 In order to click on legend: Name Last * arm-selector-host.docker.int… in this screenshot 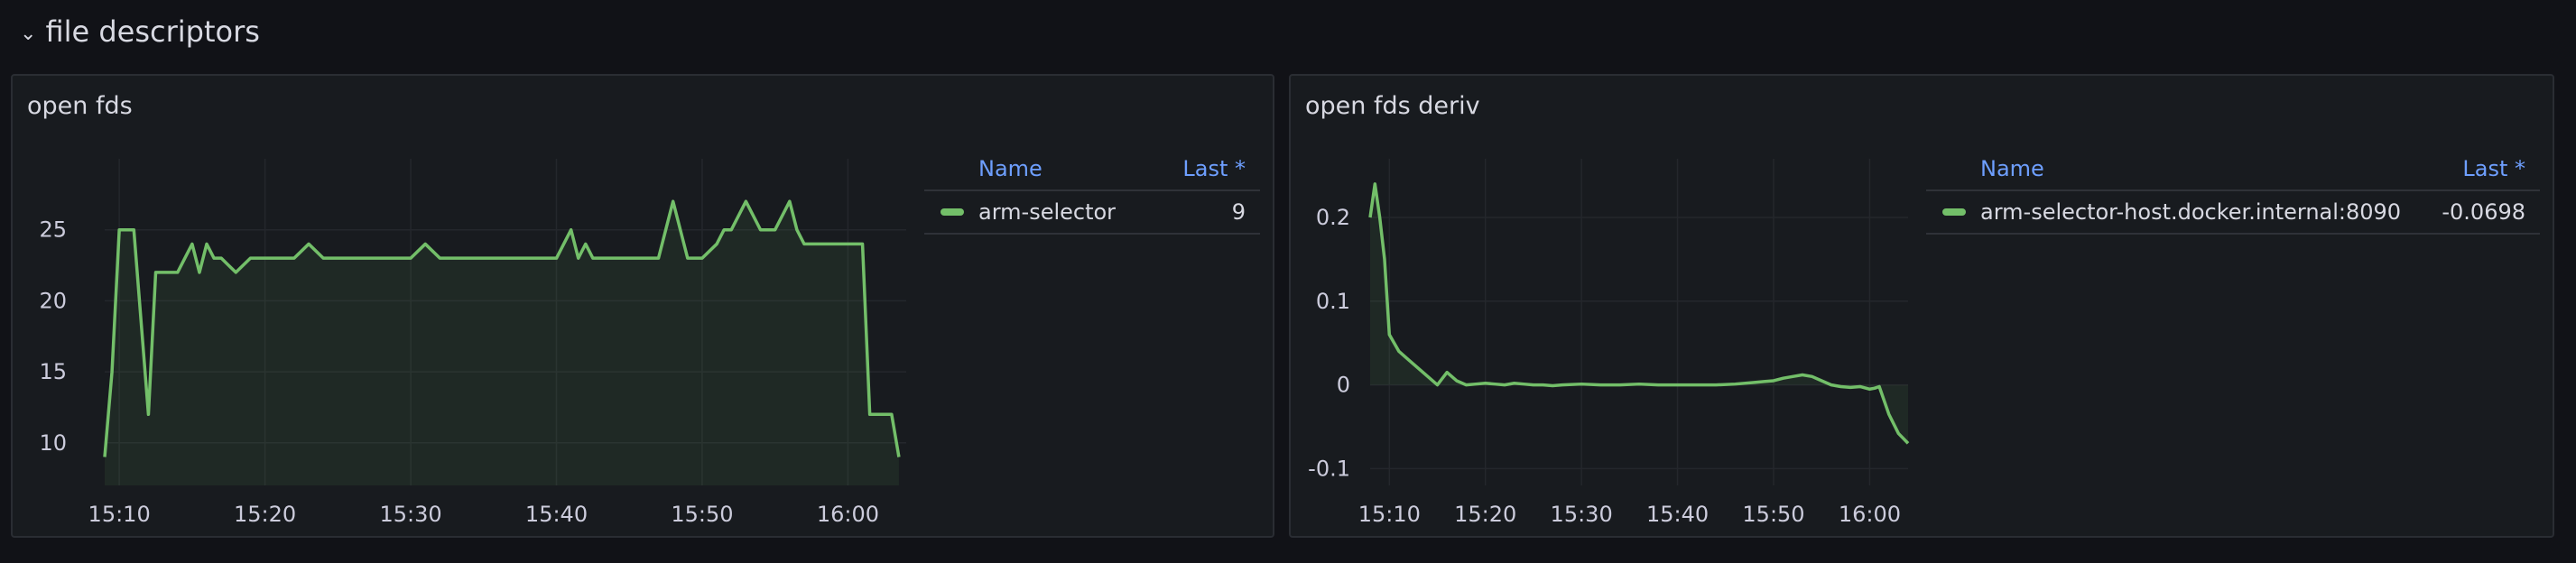, I will do `click(2233, 192)`.